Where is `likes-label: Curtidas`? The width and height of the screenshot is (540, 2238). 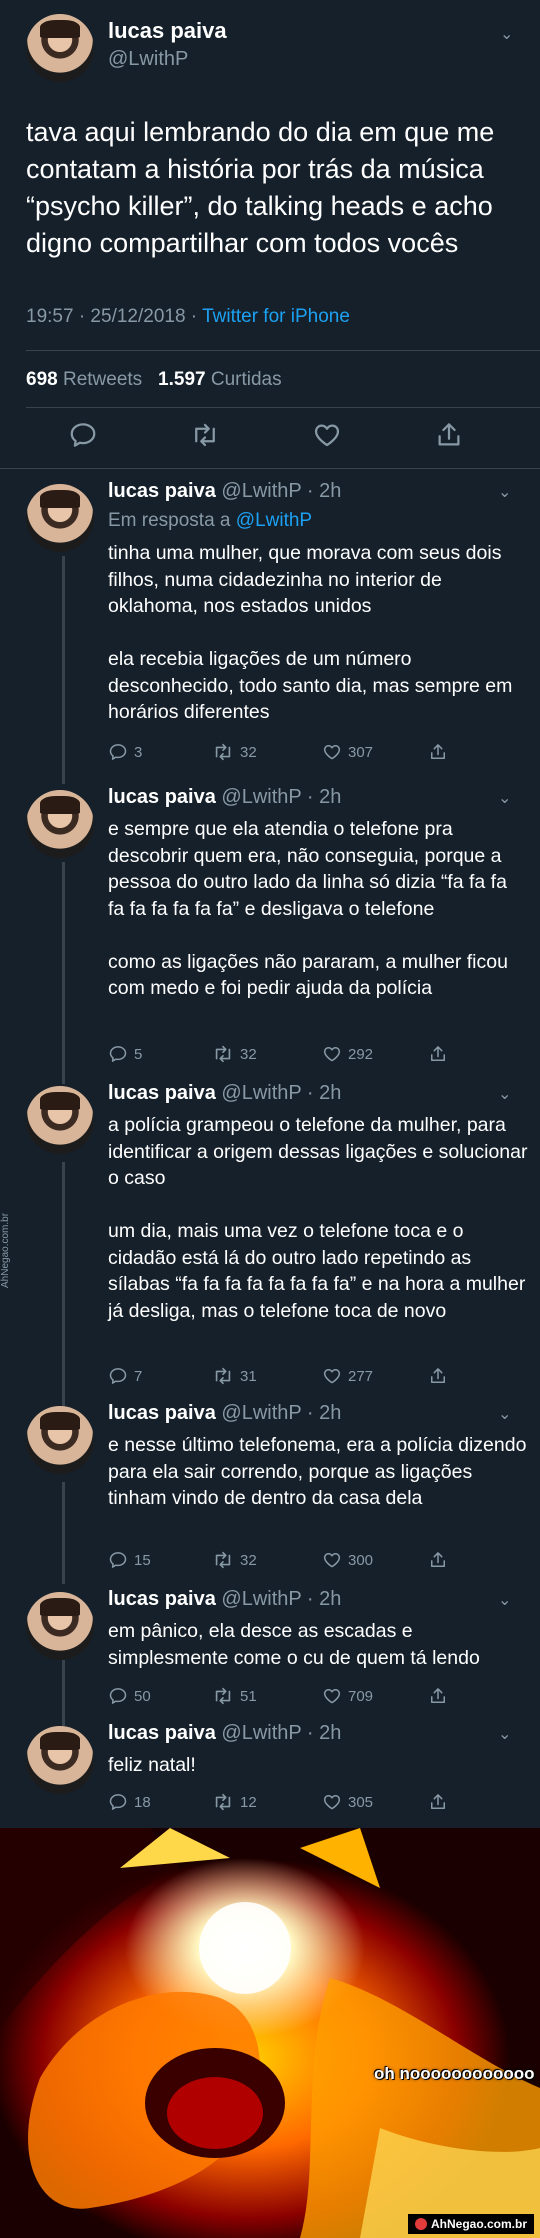
likes-label: Curtidas is located at coordinates (246, 379).